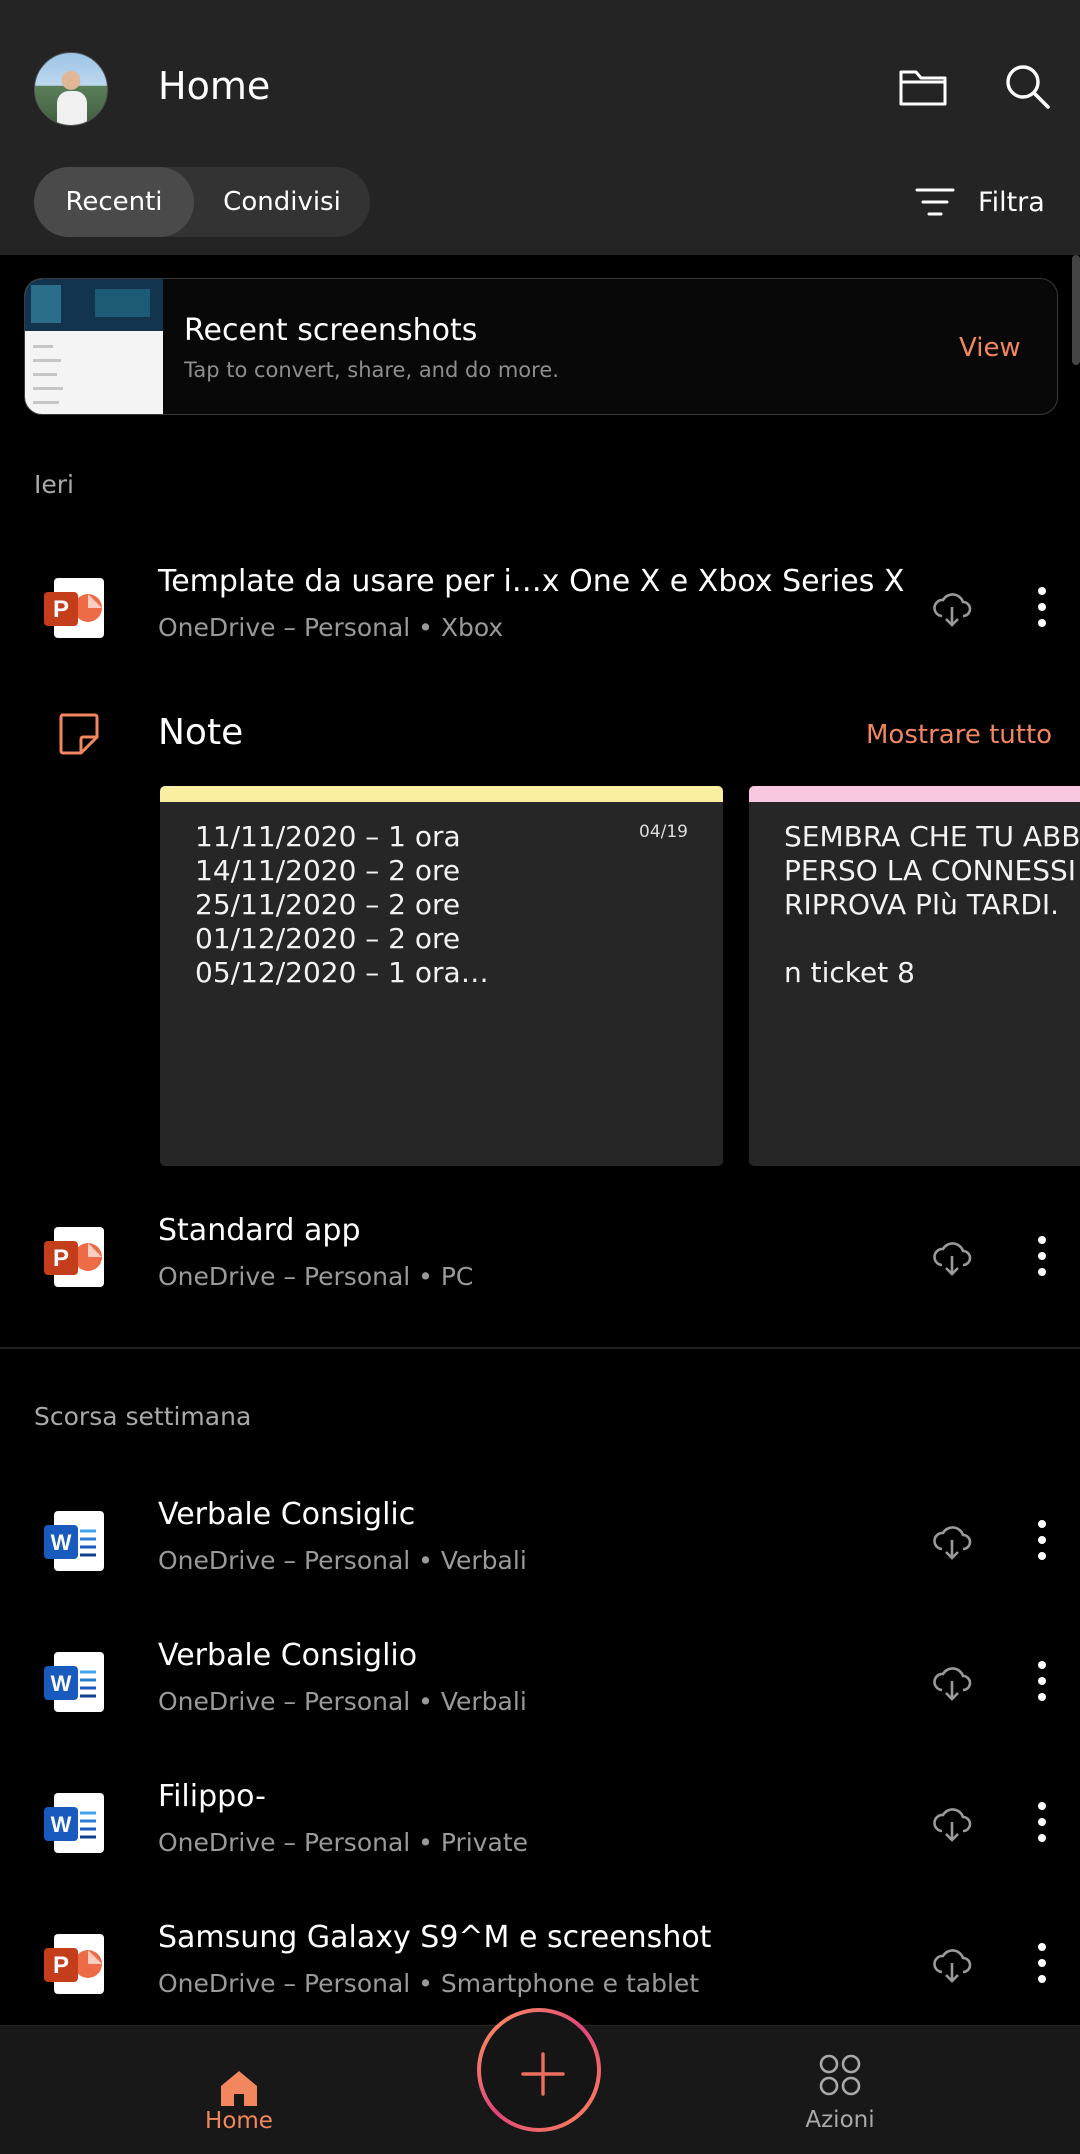  What do you see at coordinates (287, 1514) in the screenshot?
I see `file-title: Verbale Consiglic` at bounding box center [287, 1514].